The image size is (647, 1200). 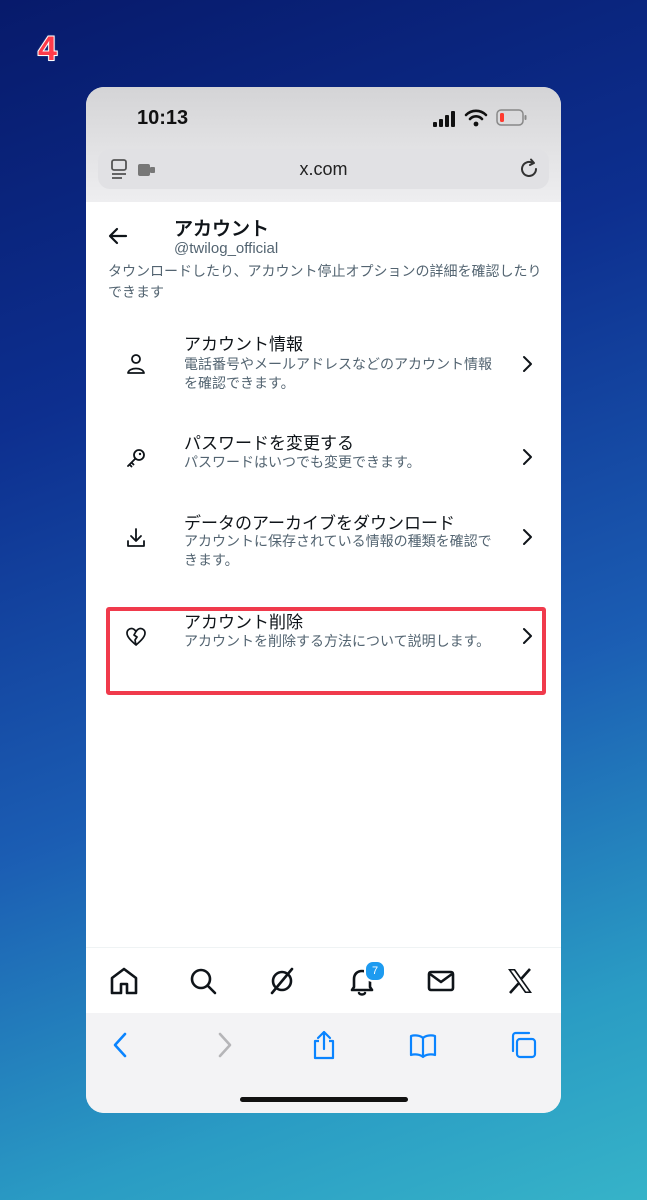 I want to click on status-time: 10:13, so click(x=163, y=118).